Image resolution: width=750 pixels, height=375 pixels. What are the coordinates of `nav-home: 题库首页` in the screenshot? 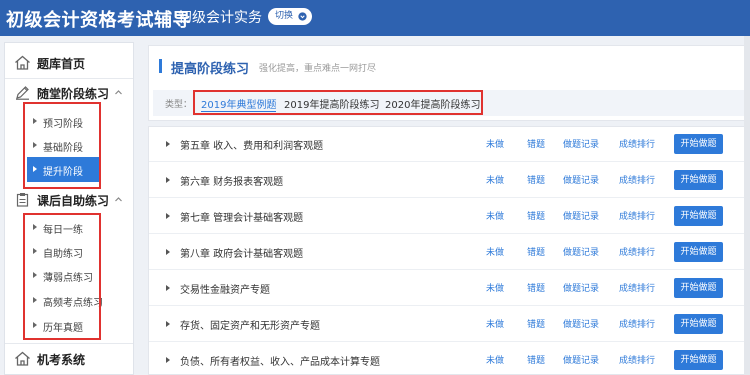 It's located at (69, 63).